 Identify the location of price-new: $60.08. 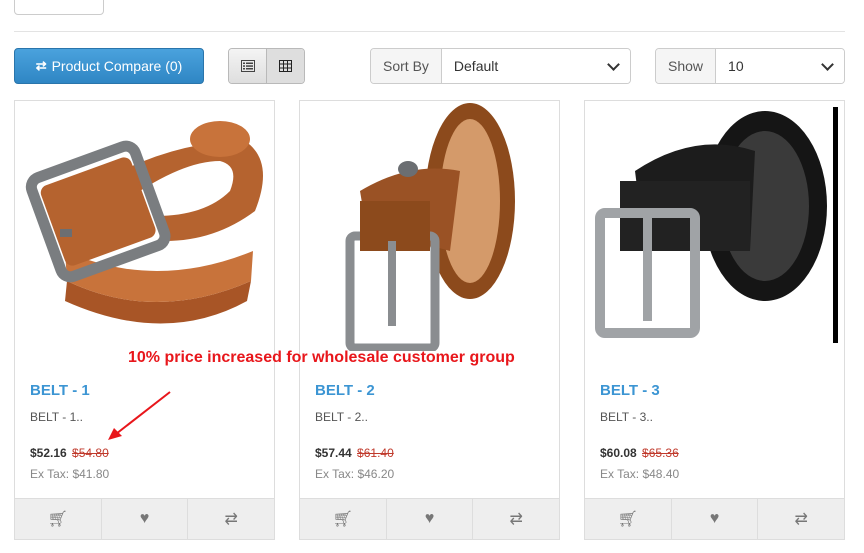
(618, 453).